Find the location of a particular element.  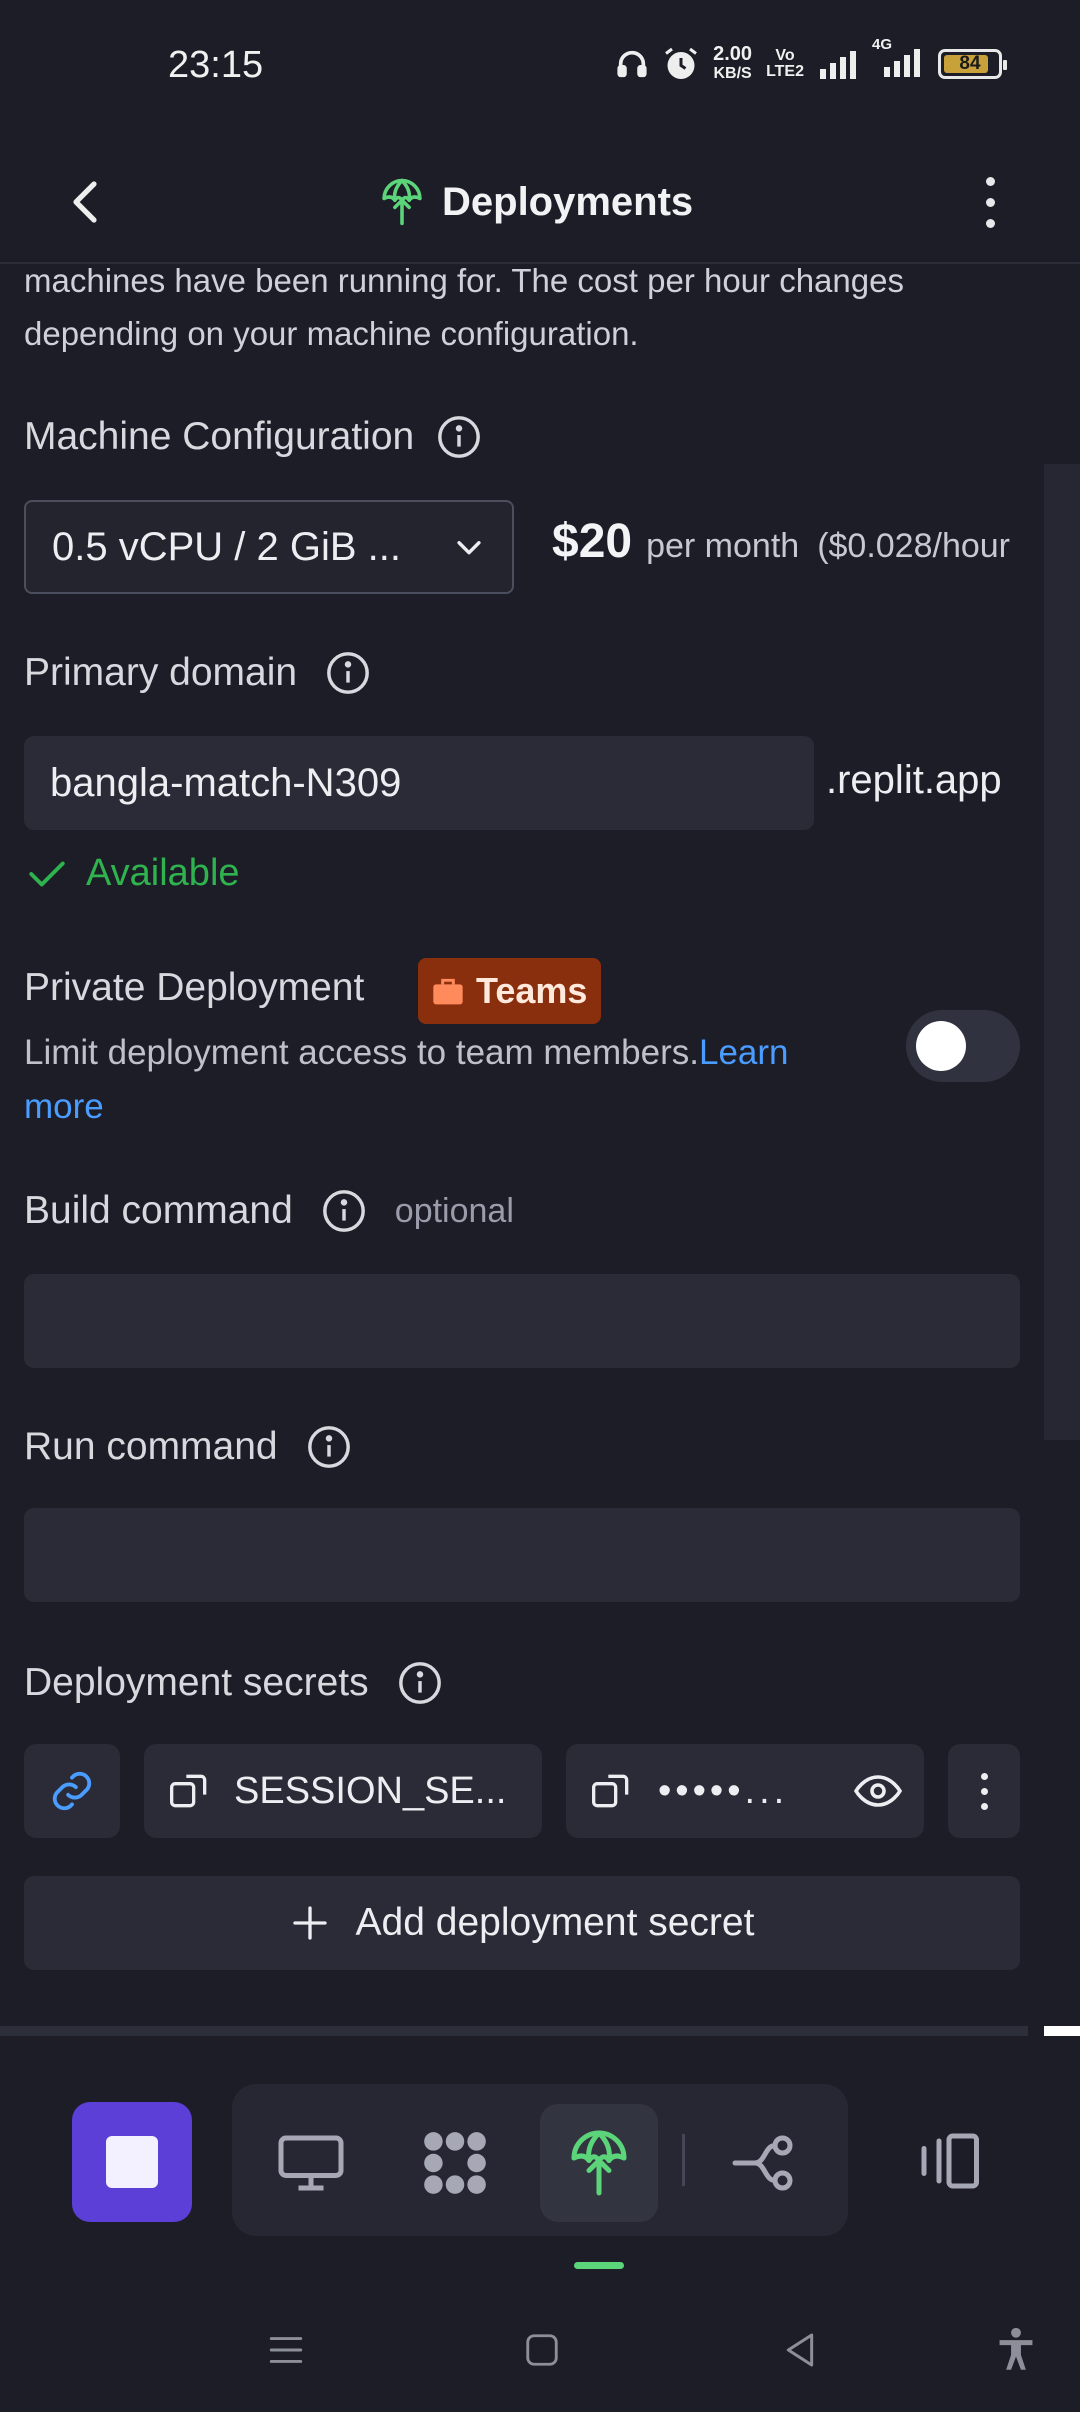

add-secret-label: Add deployment secret is located at coordinates (555, 1922).